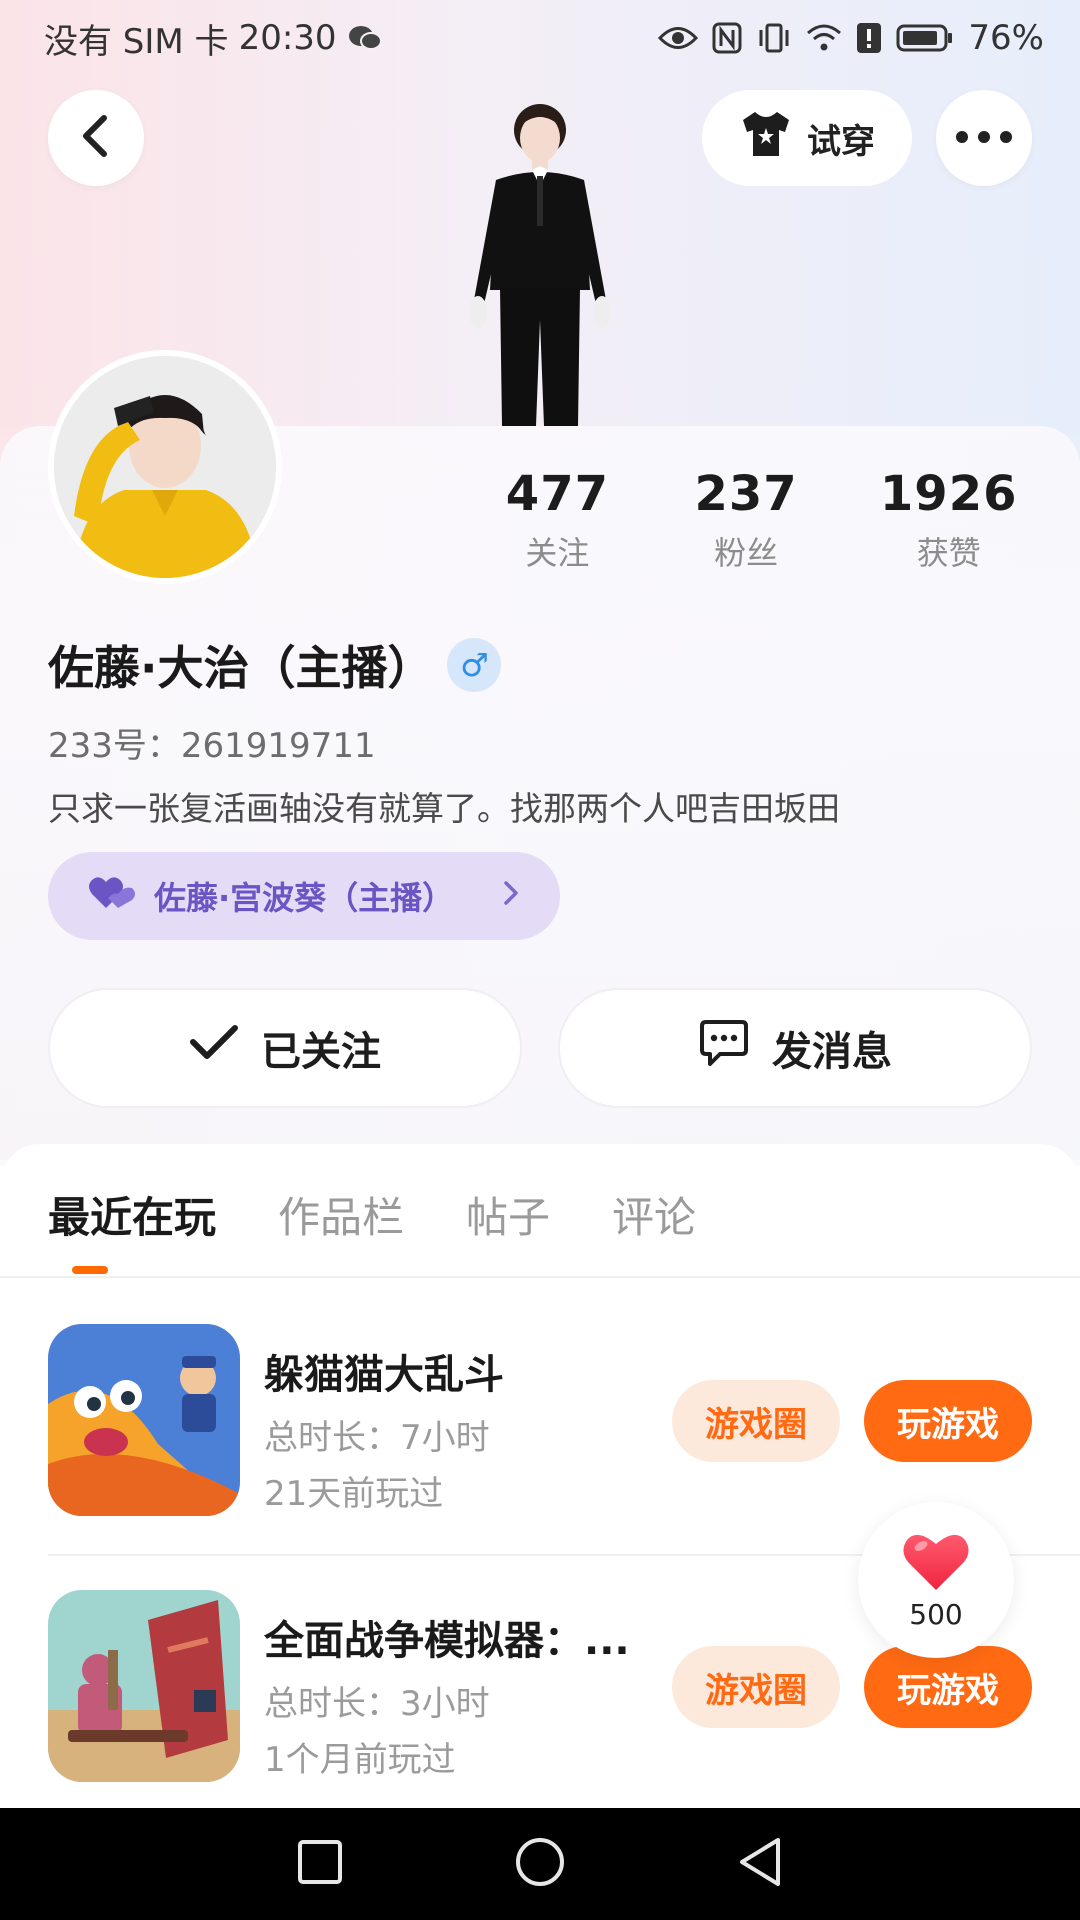 This screenshot has width=1080, height=1920. I want to click on send-message-label: 发消息, so click(832, 1052).